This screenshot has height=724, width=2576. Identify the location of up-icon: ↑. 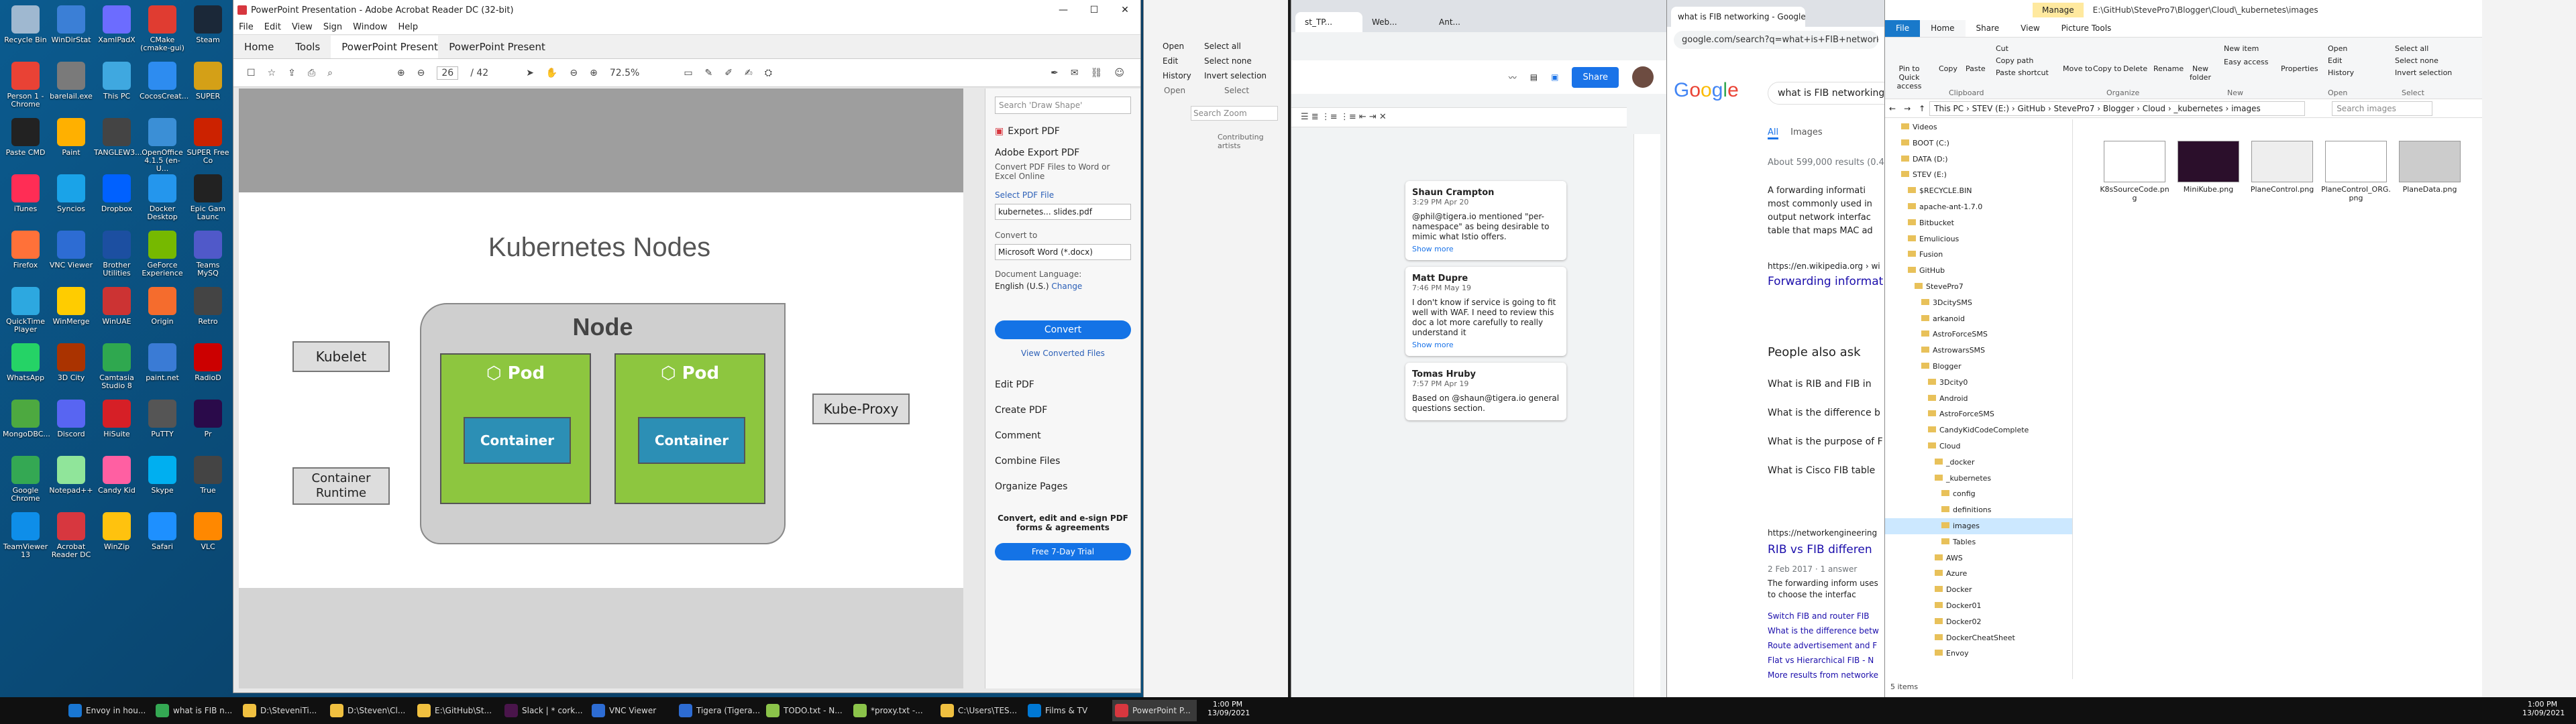
(1922, 108).